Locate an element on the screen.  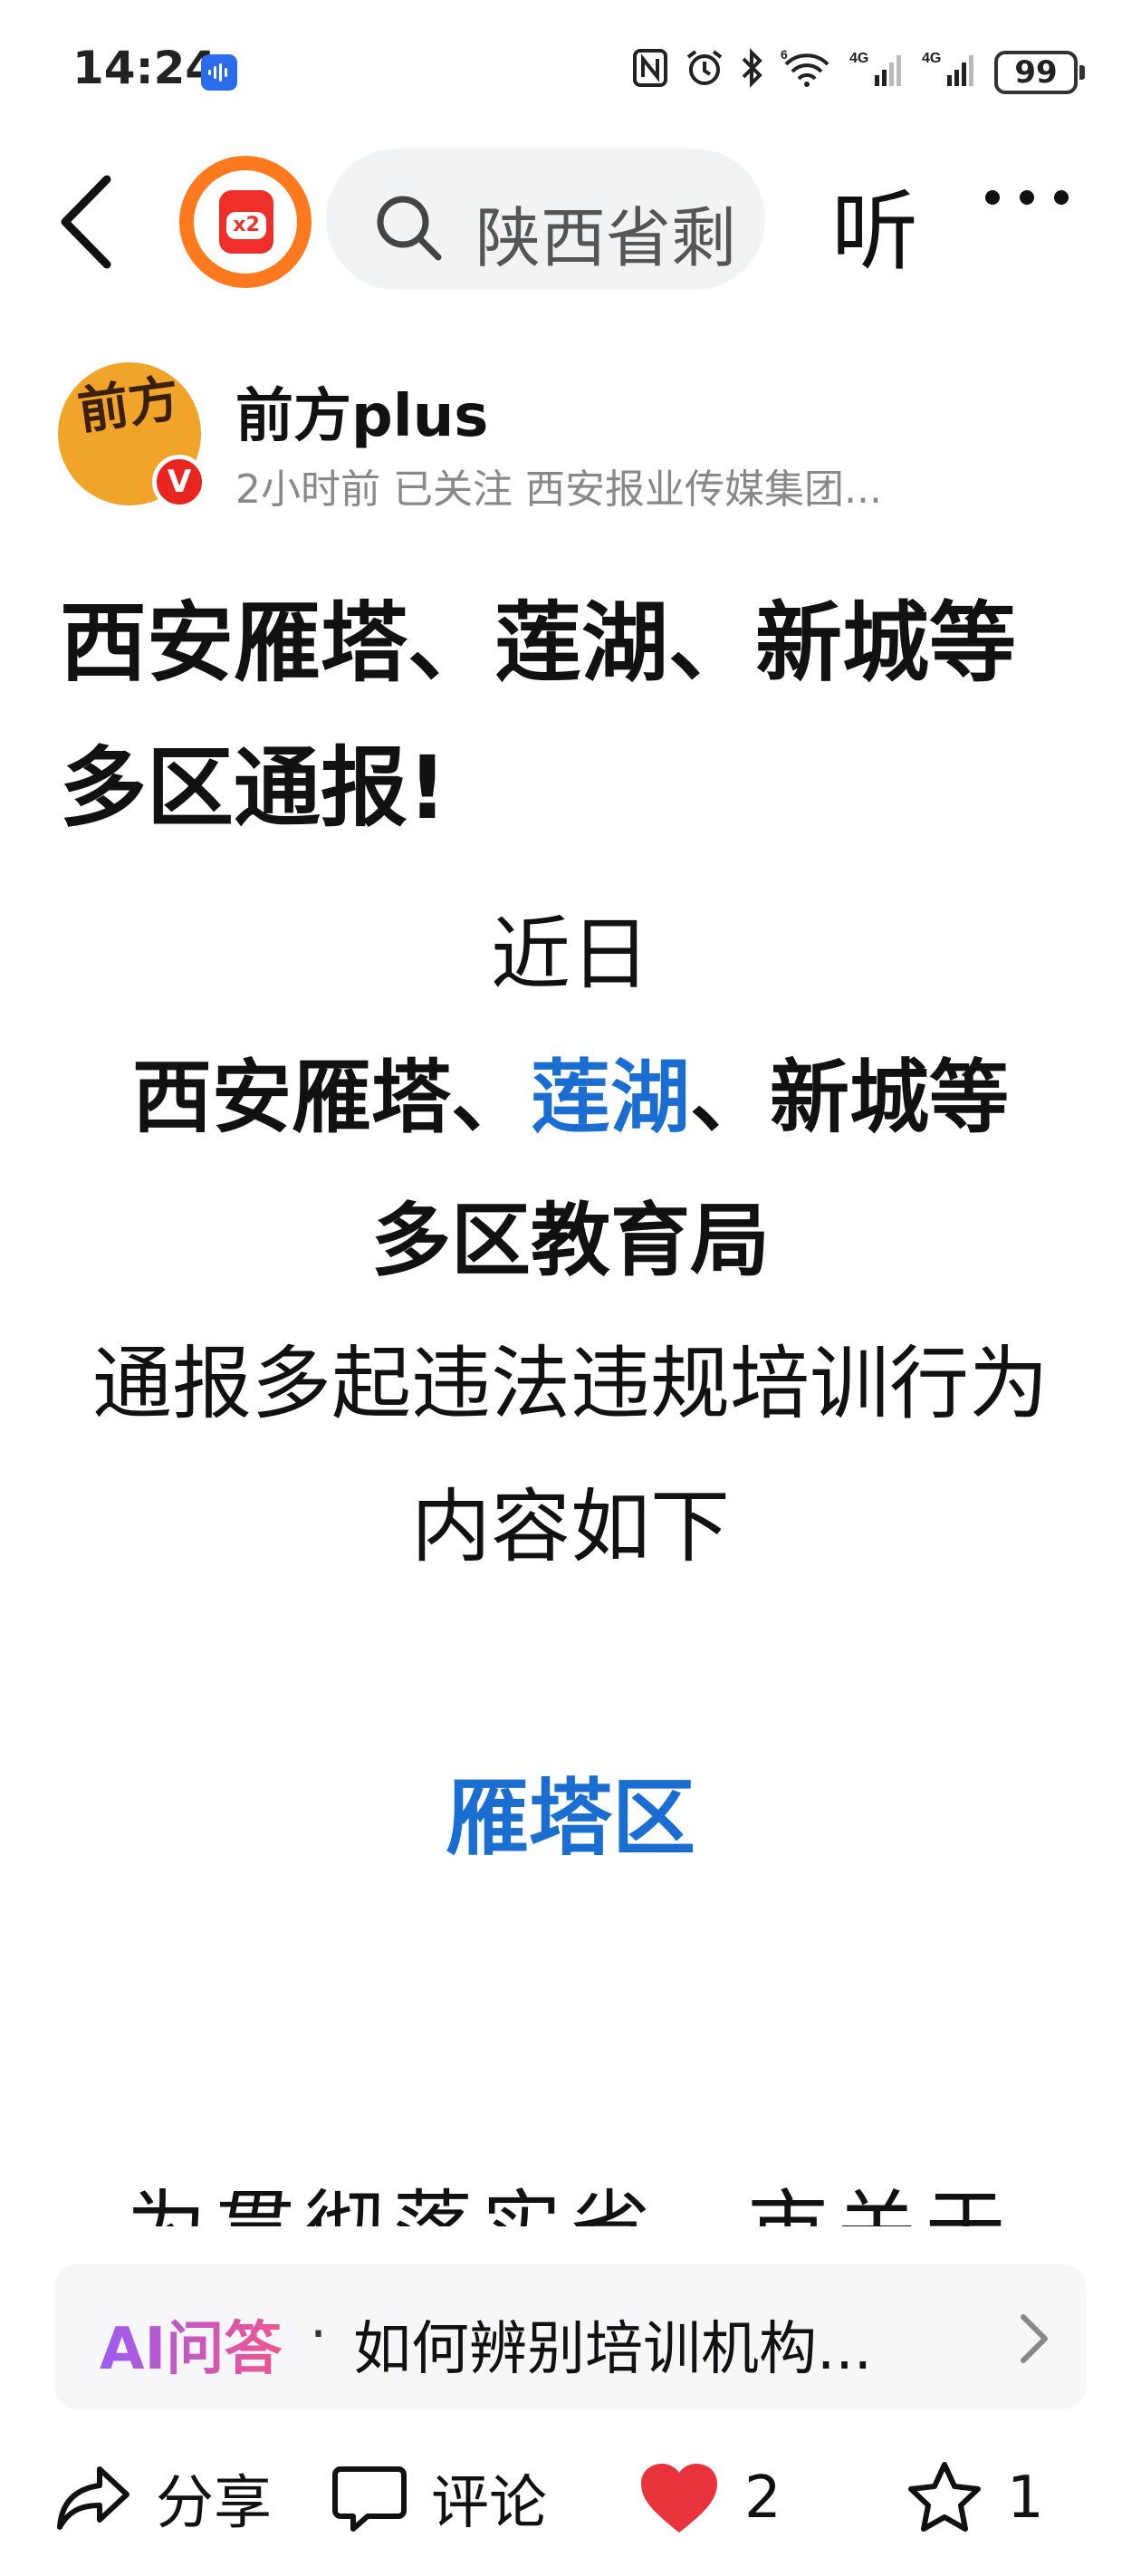
wifi-icon: 6 is located at coordinates (807, 72).